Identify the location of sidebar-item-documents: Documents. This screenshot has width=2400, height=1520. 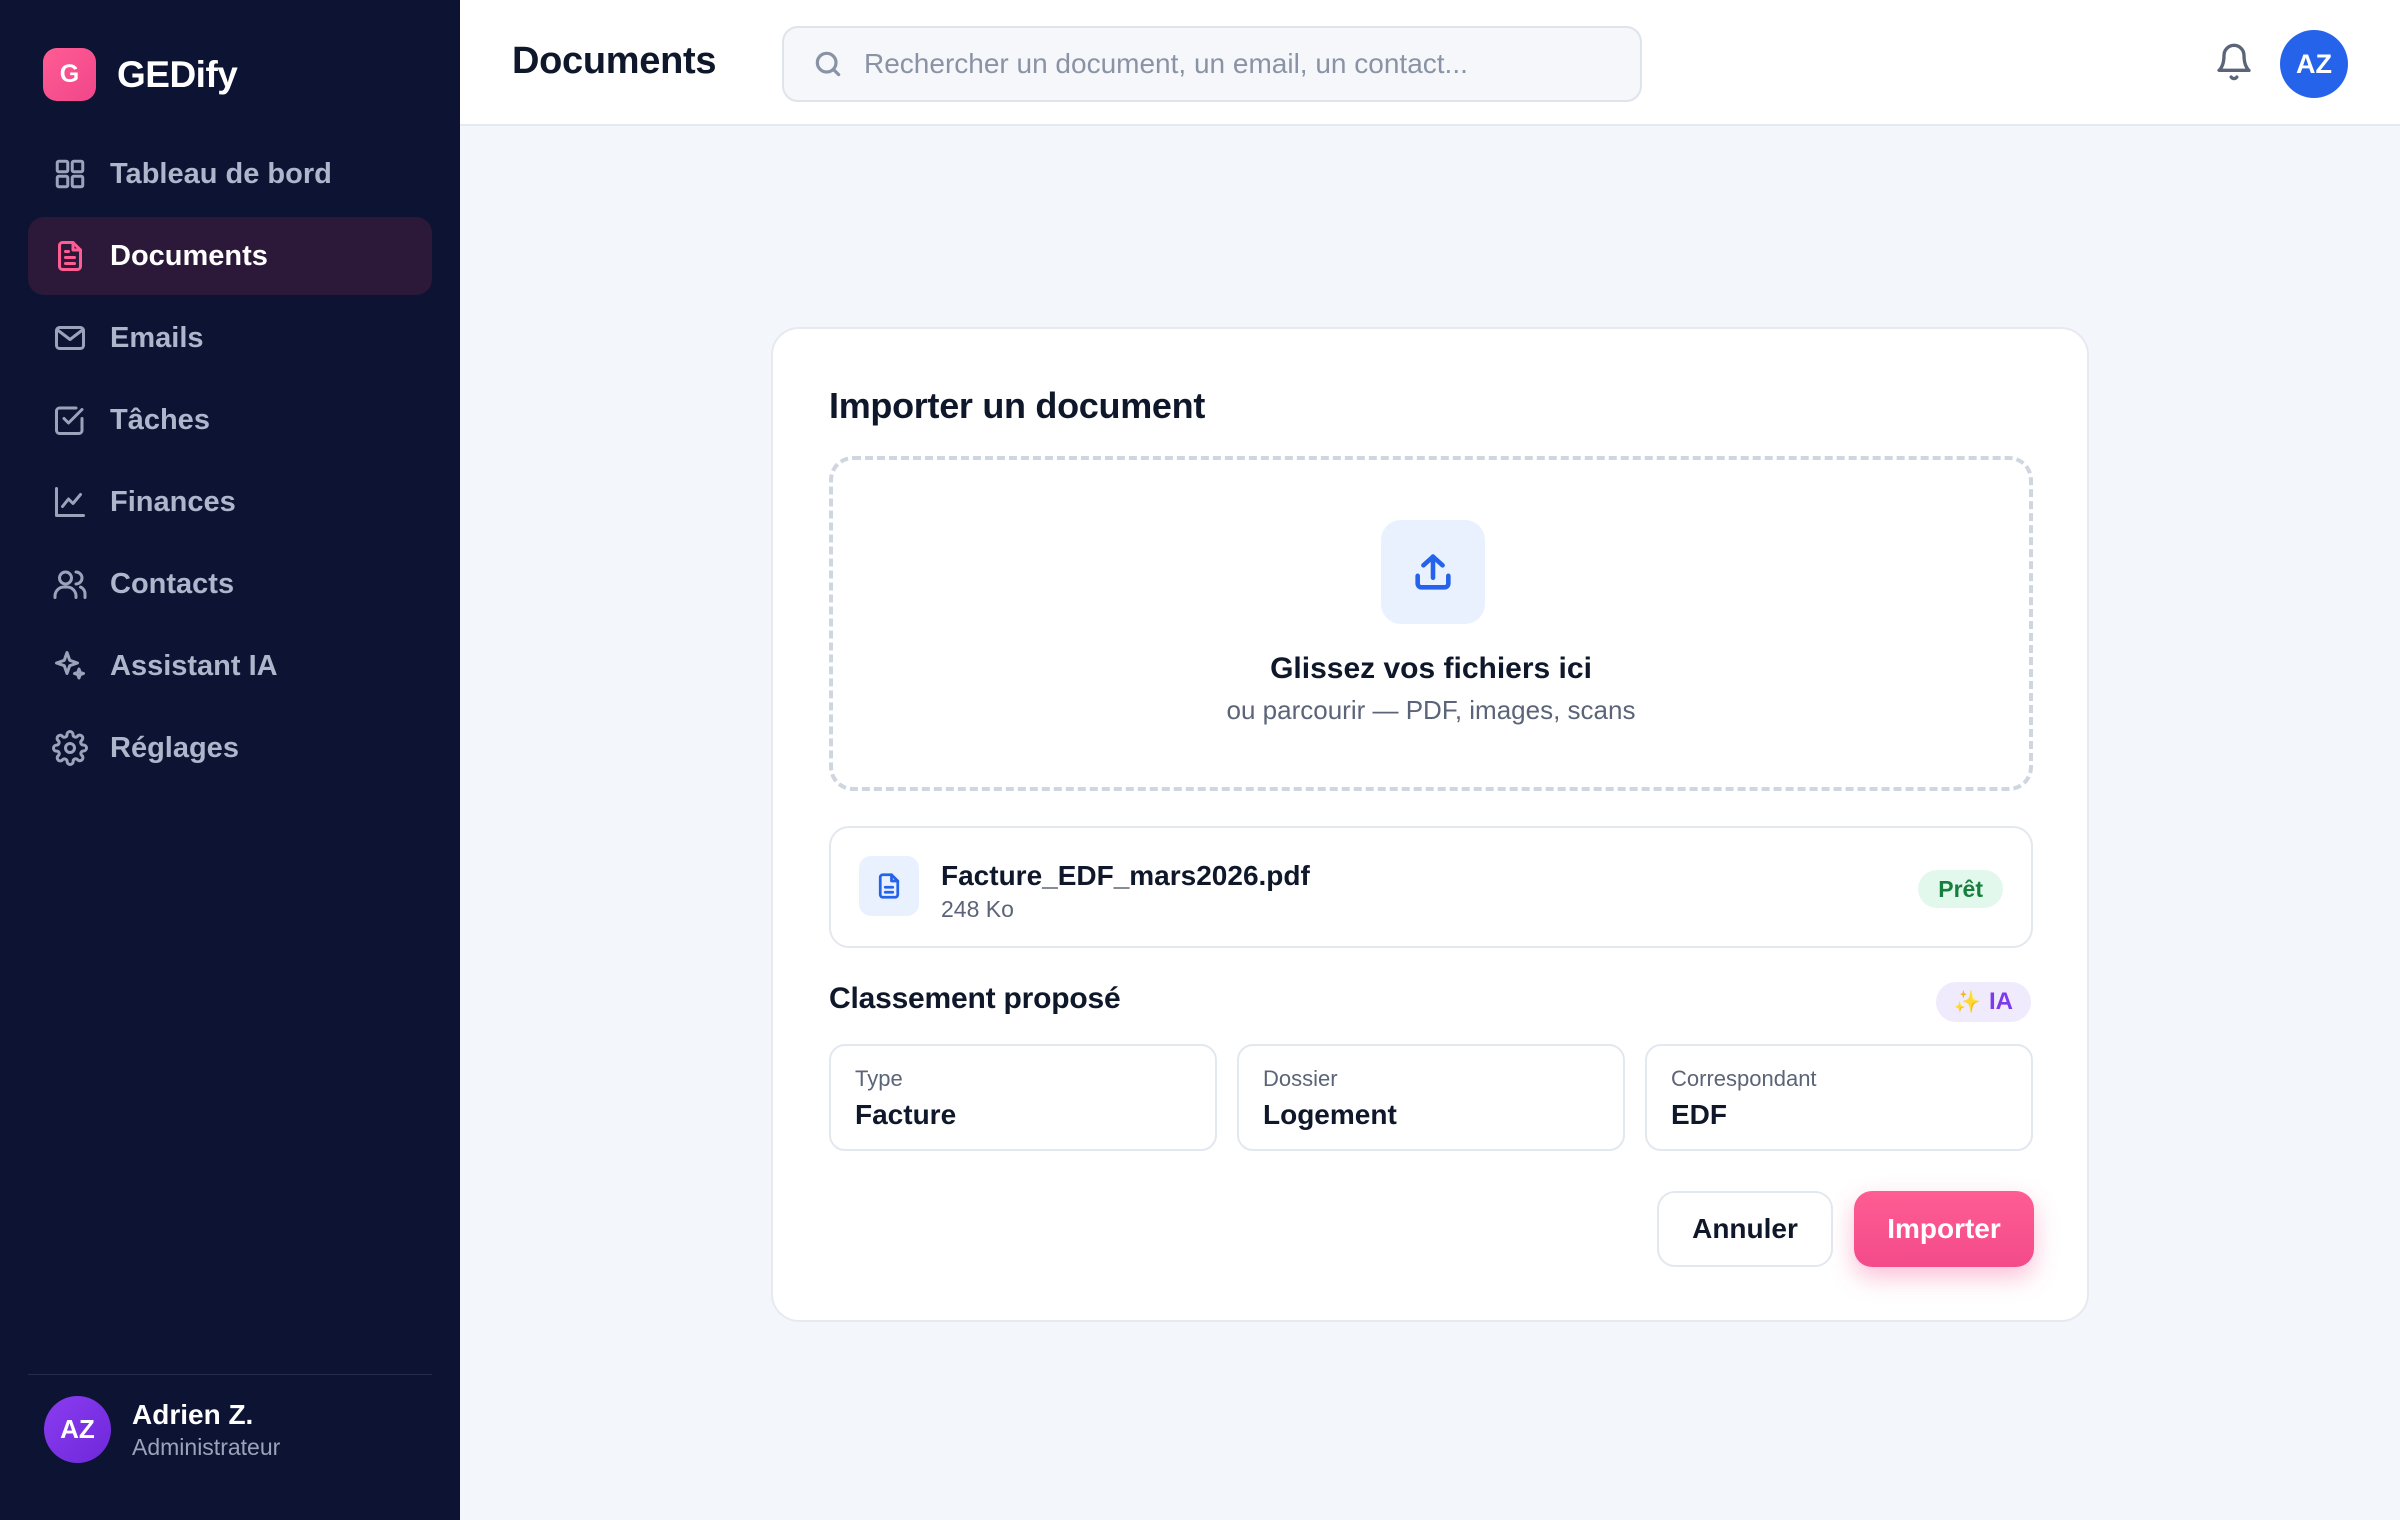
(230, 256).